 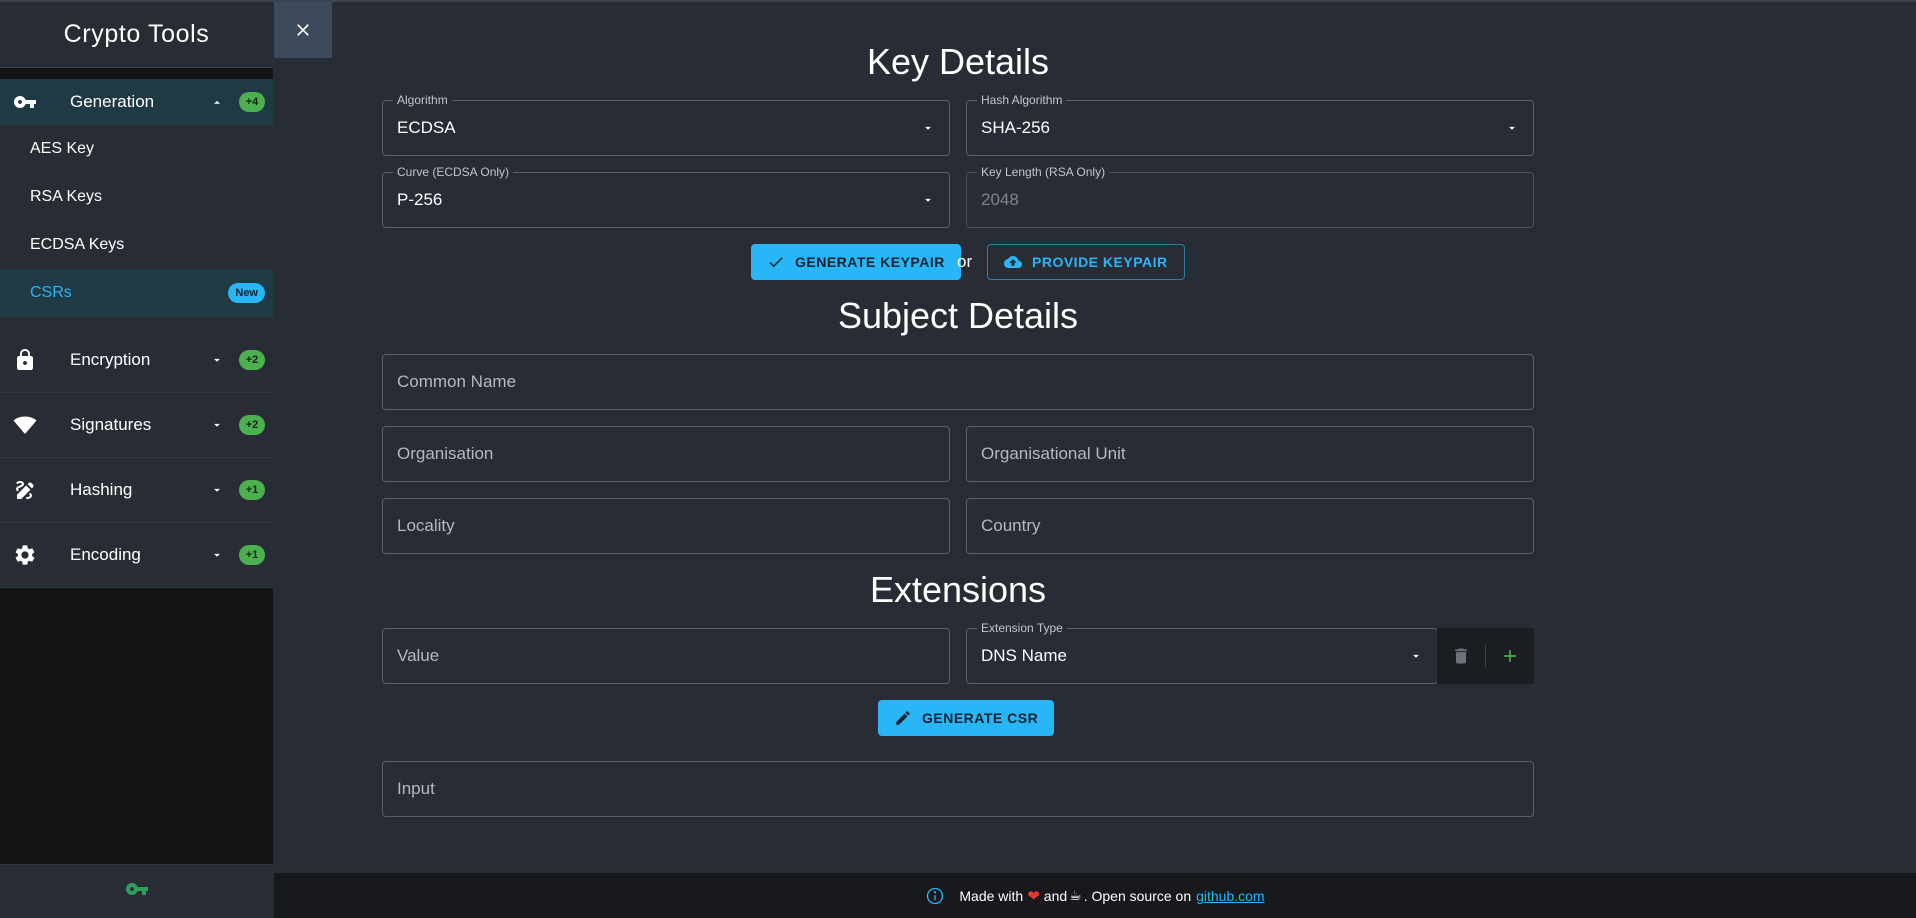 I want to click on field-value: 2048, so click(x=1000, y=199).